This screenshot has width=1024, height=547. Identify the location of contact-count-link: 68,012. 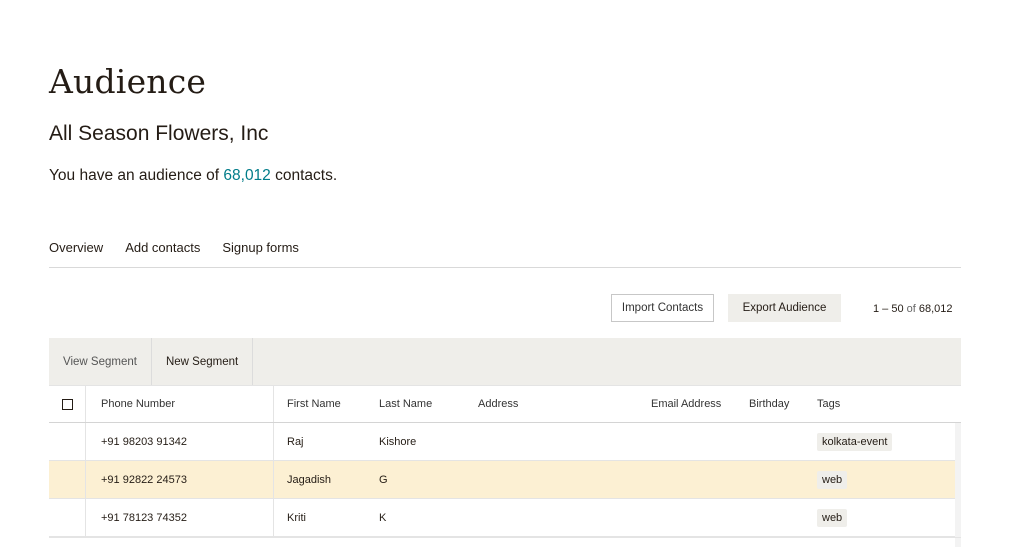
(246, 175).